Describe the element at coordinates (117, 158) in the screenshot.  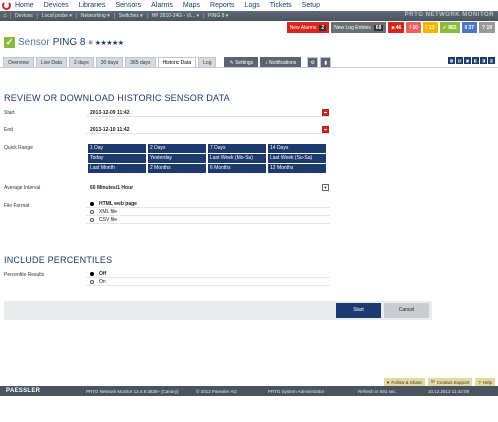
I see `quick-range-today: Today` at that location.